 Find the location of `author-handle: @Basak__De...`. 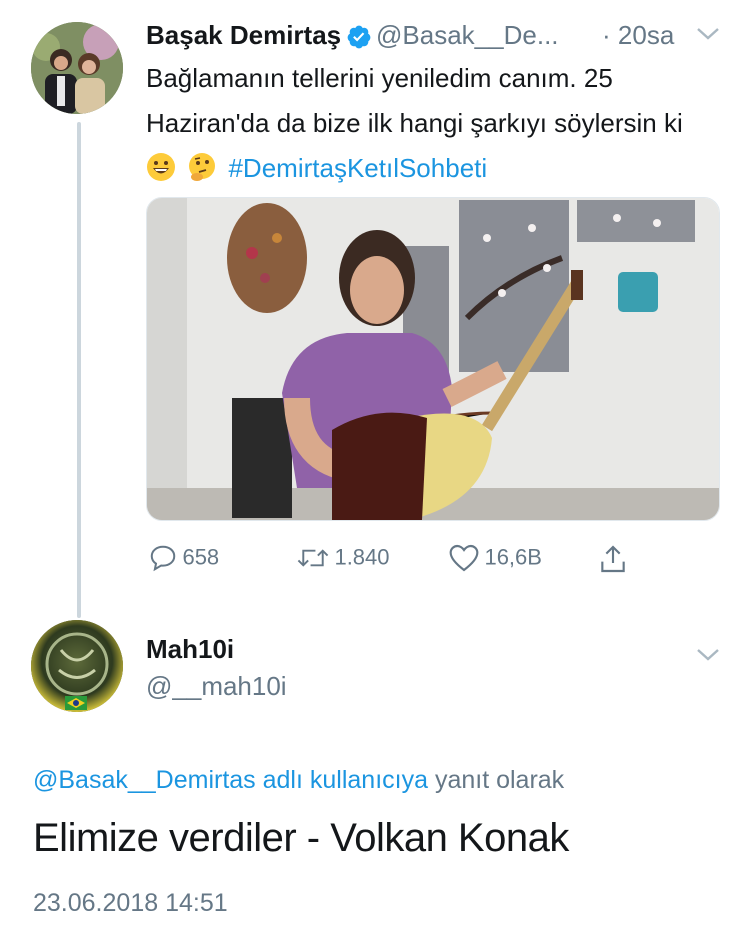

author-handle: @Basak__De... is located at coordinates (467, 35).